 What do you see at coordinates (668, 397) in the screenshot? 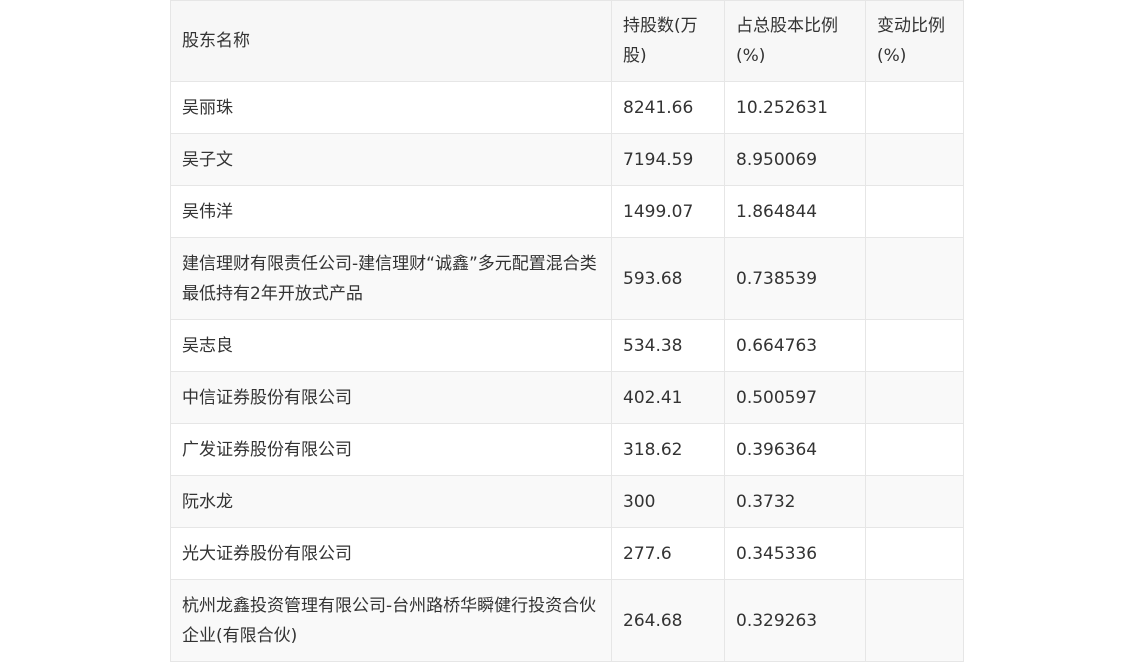
I see `cell-shares-held: 402.41` at bounding box center [668, 397].